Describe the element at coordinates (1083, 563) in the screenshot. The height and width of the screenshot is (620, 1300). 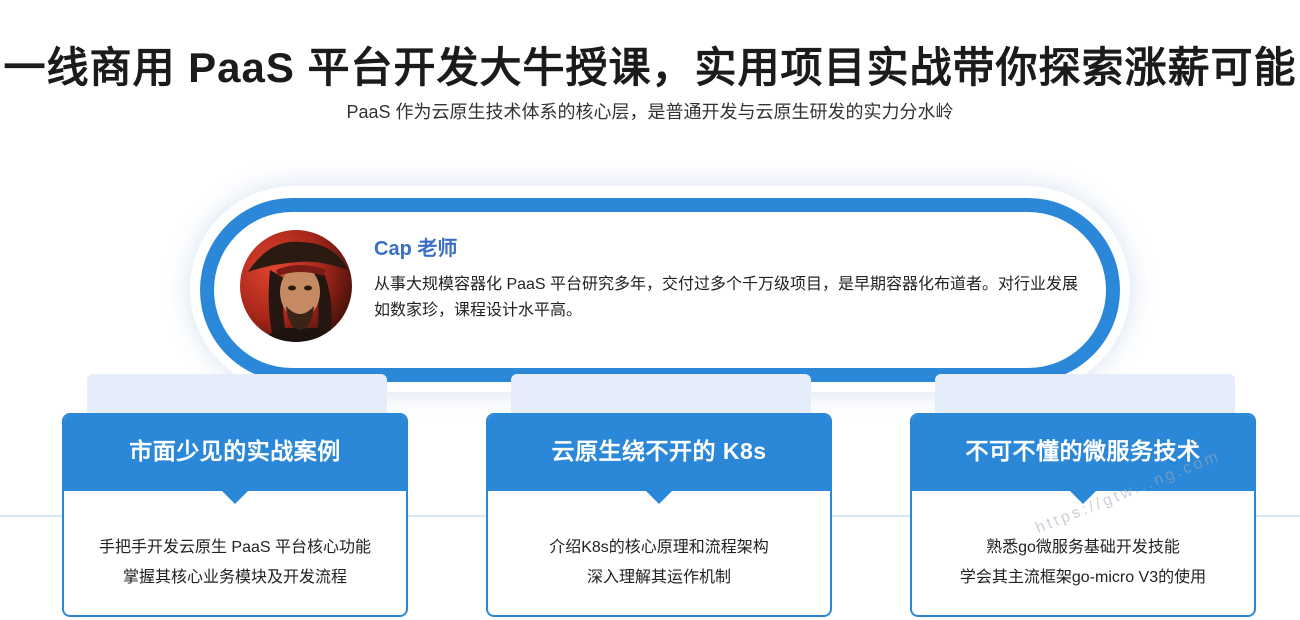
I see `feature-card-body: 熟悉go微服务基础开发技能 学会其主流框架go-micro V3的使用` at that location.